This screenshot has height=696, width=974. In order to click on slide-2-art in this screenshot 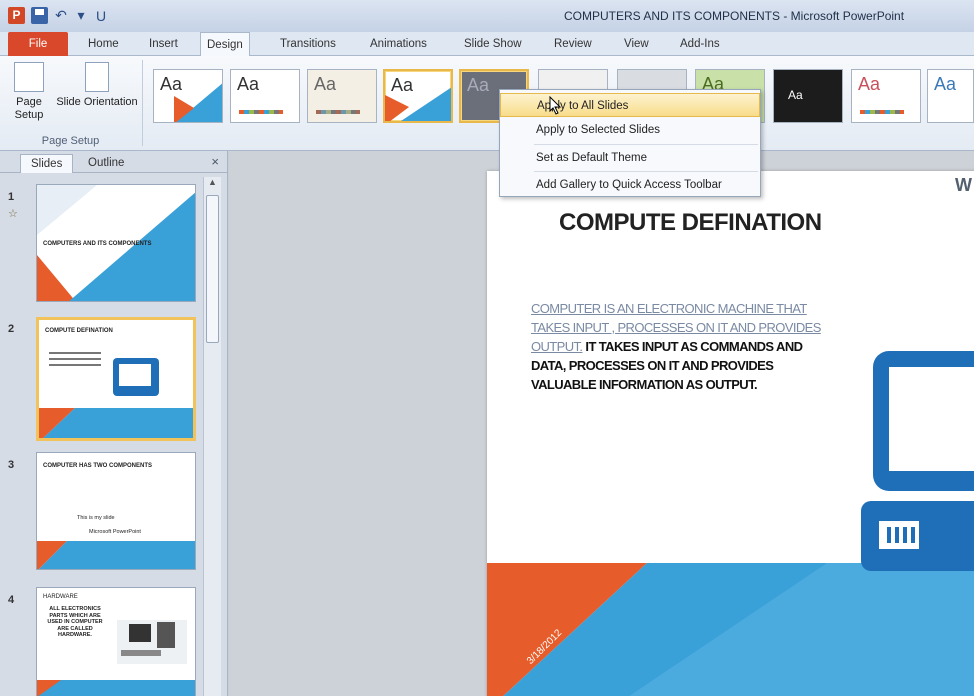, I will do `click(116, 395)`.